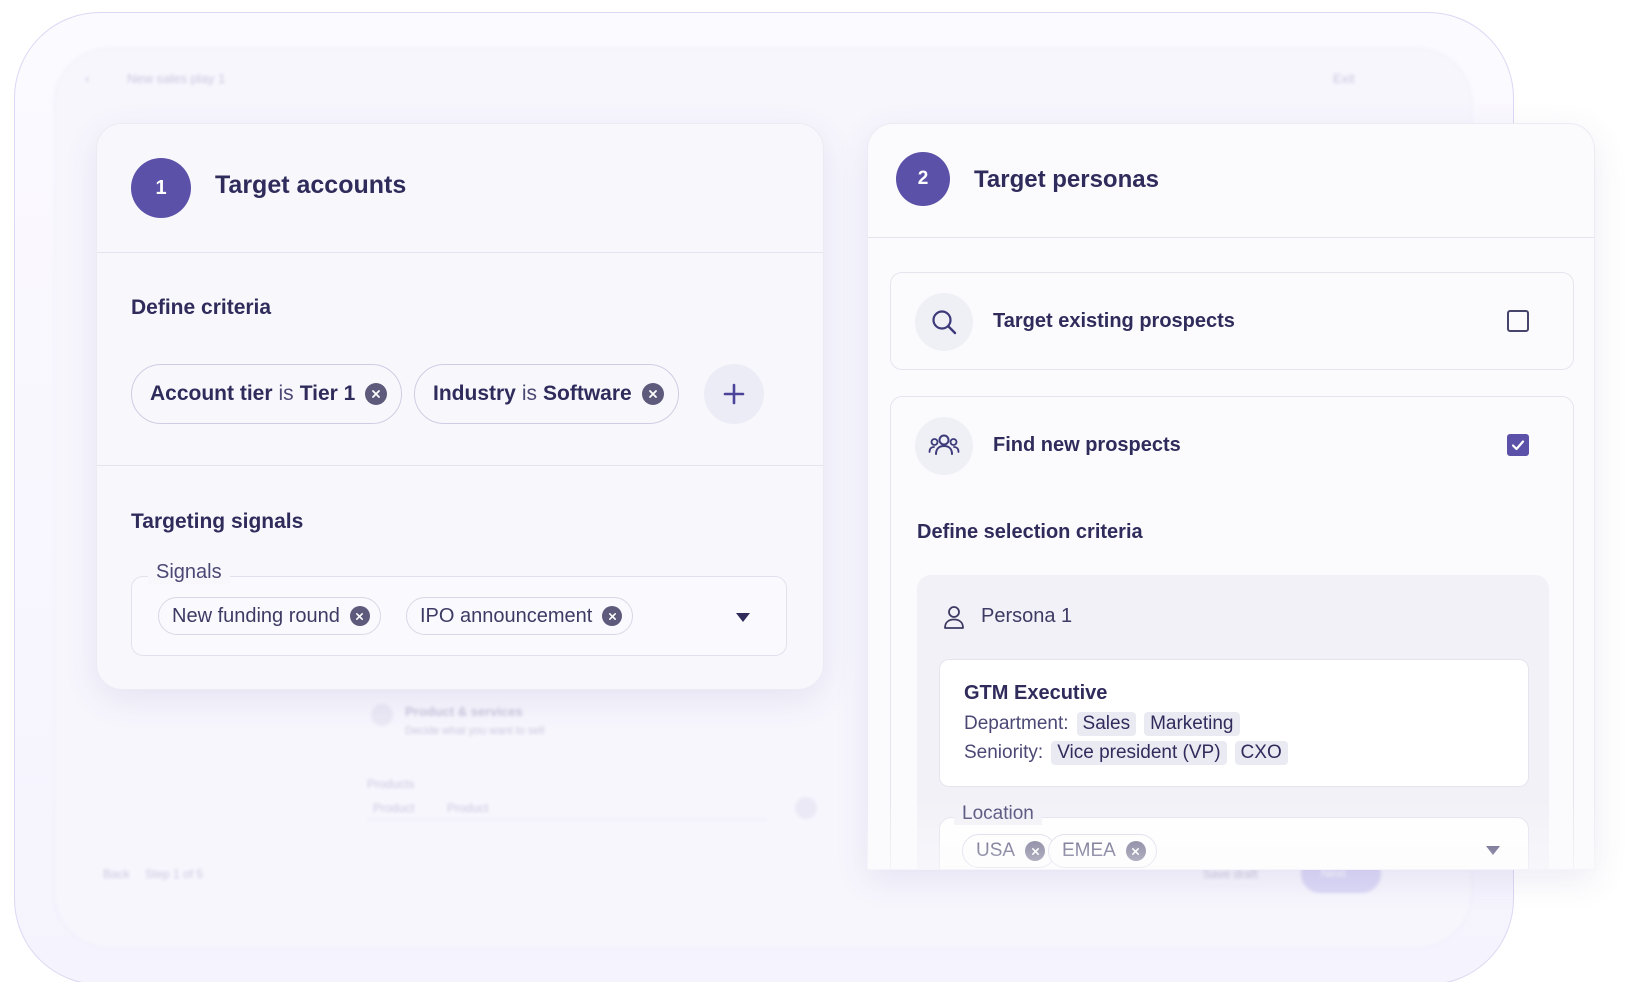 This screenshot has height=982, width=1642. Describe the element at coordinates (806, 808) in the screenshot. I see `bg-delete-icon` at that location.